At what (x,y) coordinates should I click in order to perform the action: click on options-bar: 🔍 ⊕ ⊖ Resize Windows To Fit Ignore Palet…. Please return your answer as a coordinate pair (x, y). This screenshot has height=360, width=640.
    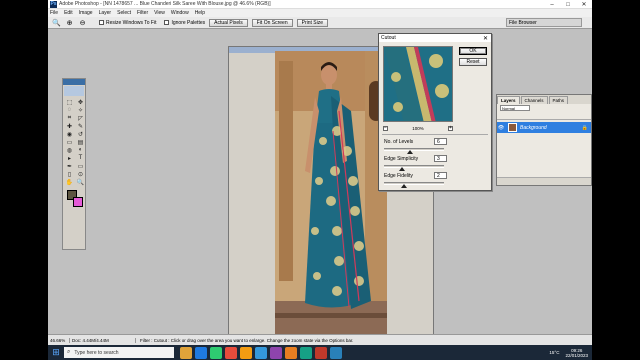
    Looking at the image, I should click on (320, 23).